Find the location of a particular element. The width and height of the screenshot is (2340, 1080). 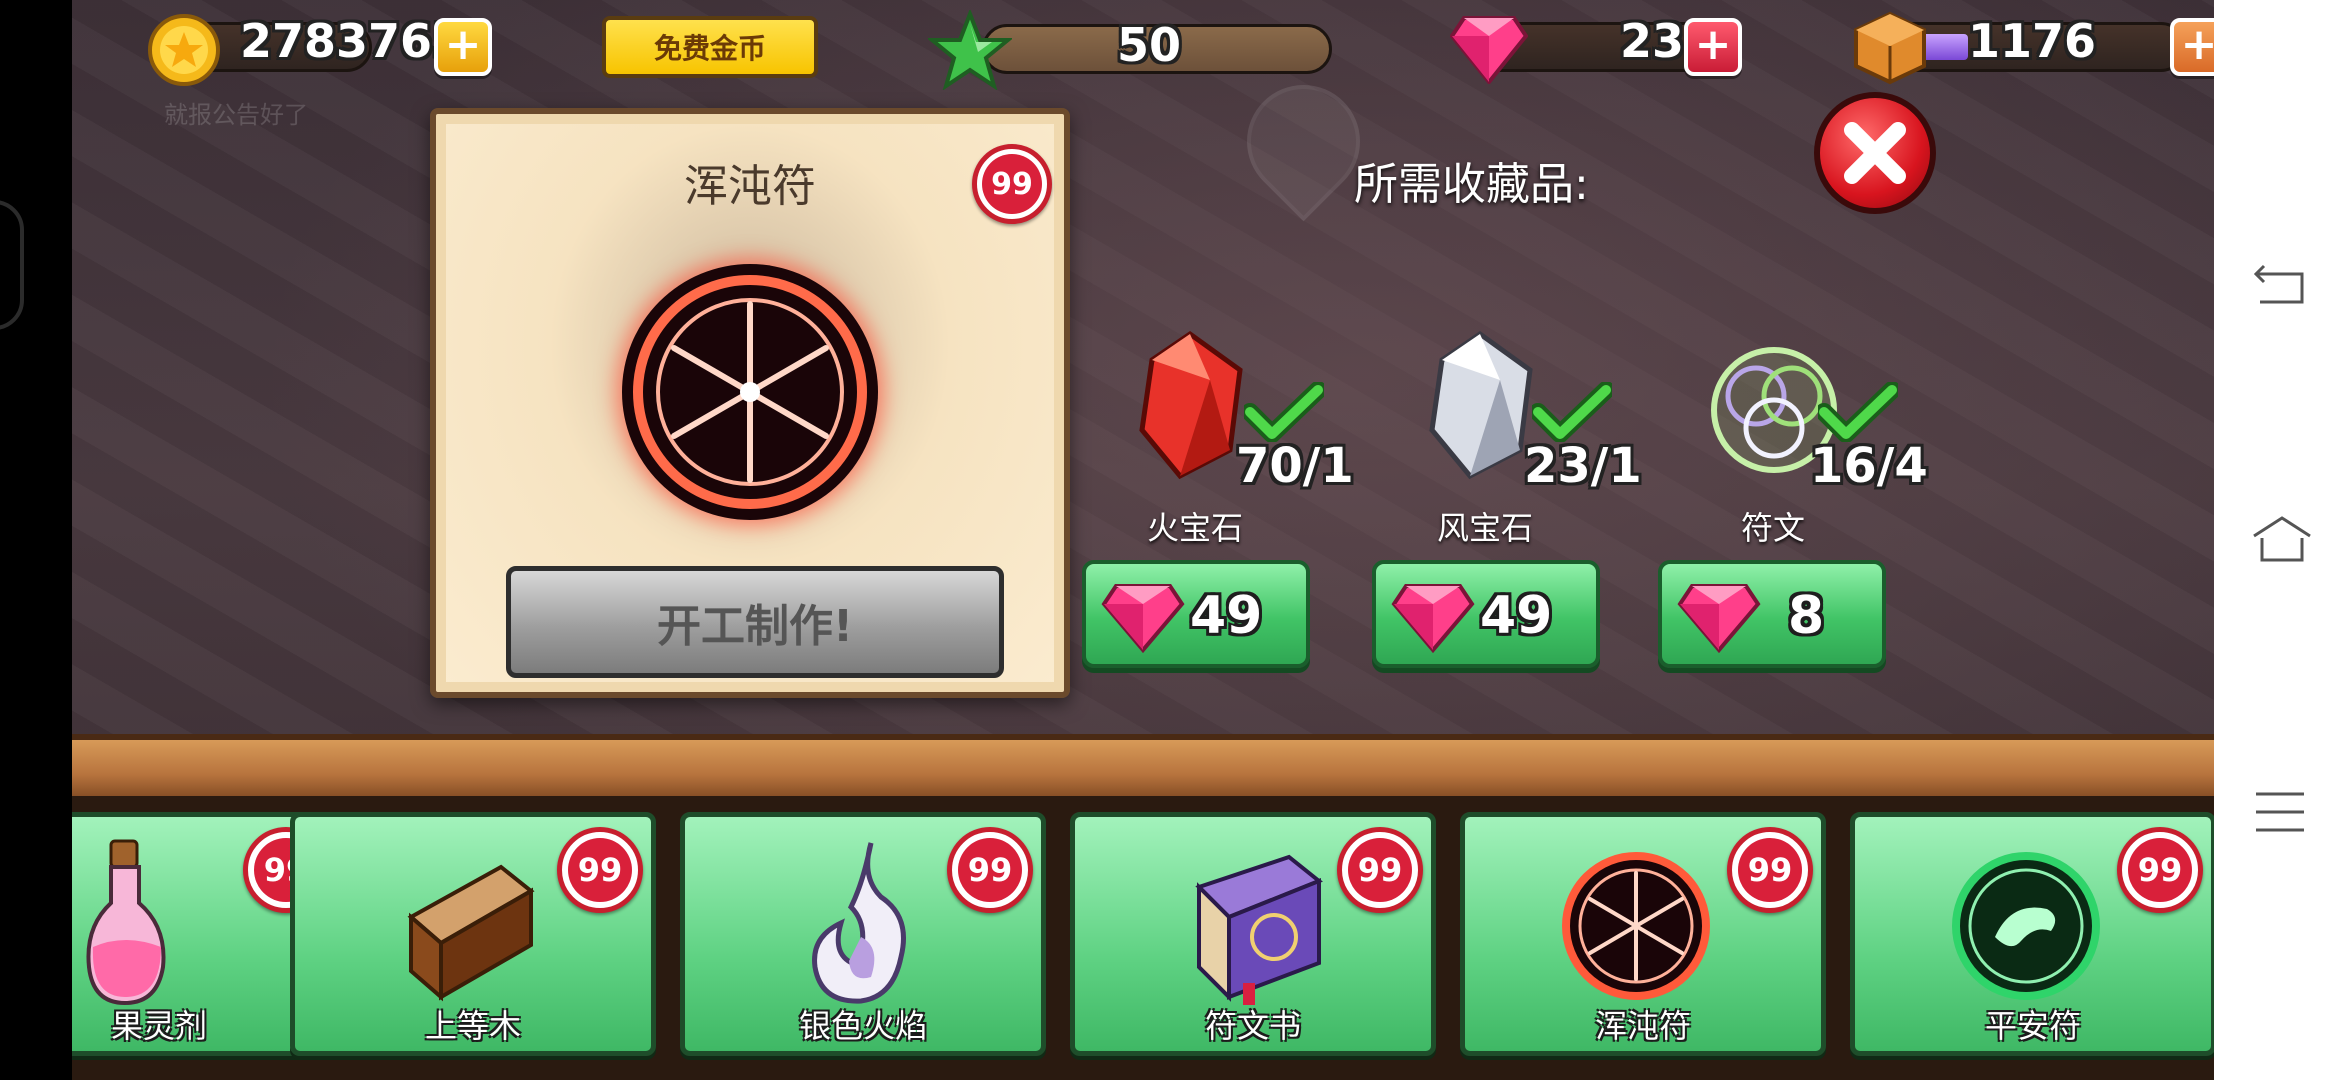

free-coins-label: 免费金币 is located at coordinates (709, 48).